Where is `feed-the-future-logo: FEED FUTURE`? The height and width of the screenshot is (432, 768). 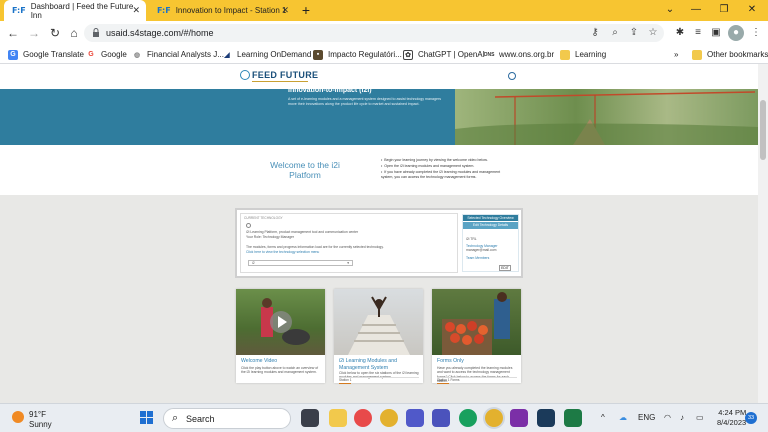
feed-the-future-logo: FEED FUTURE is located at coordinates (279, 75).